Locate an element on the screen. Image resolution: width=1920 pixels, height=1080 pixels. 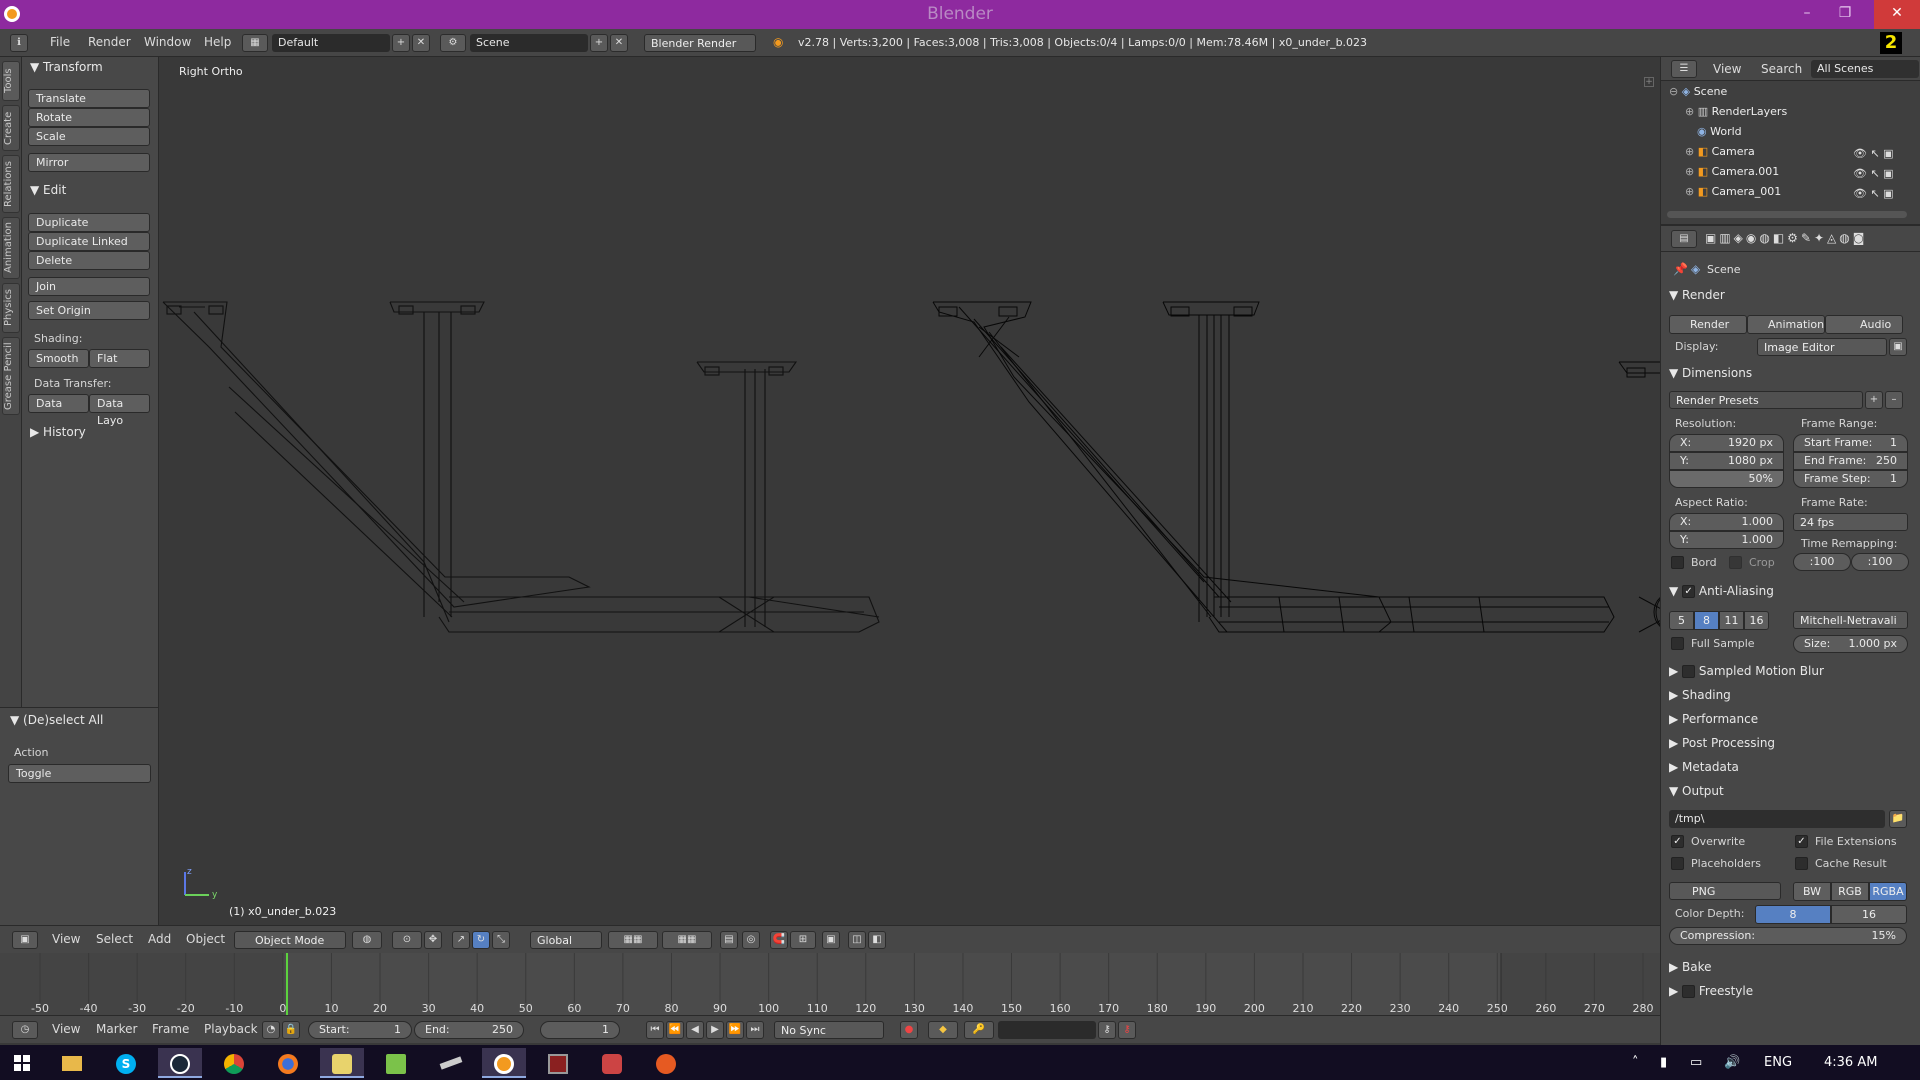
maximize-button: ❐ is located at coordinates (1845, 14).